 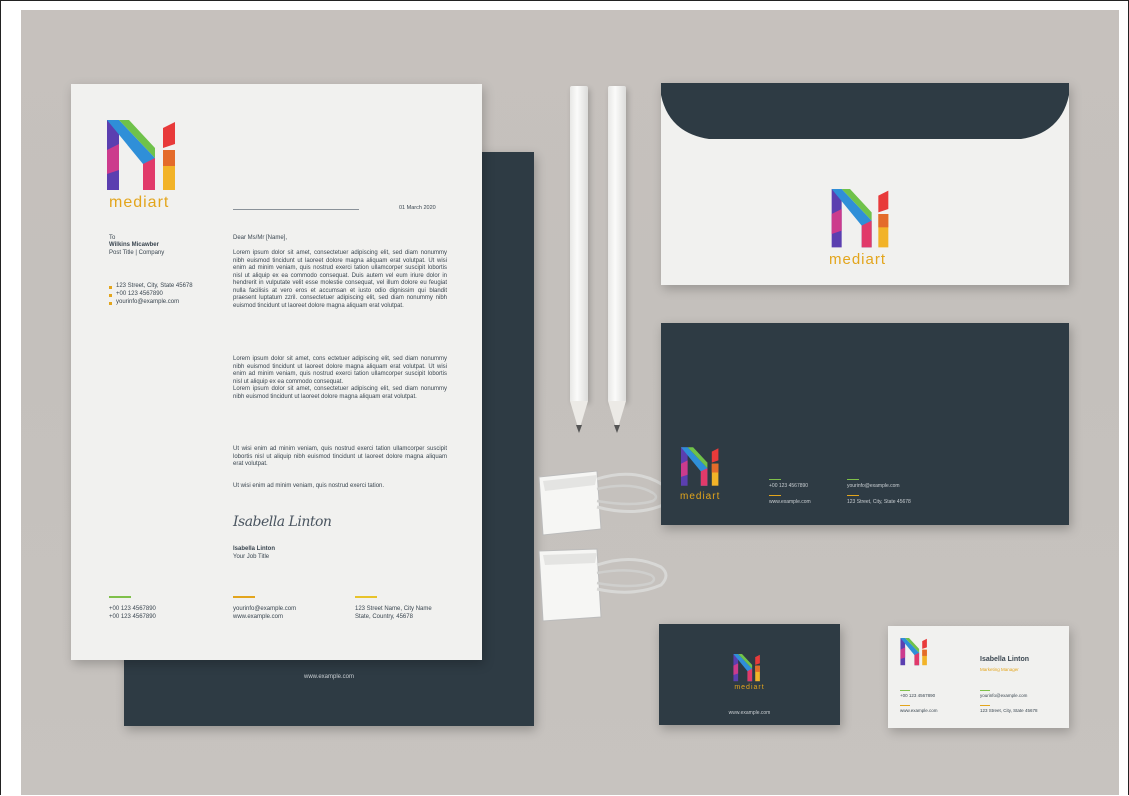 I want to click on envelope-back-address: 123 Street, City, State 45678, so click(x=879, y=502).